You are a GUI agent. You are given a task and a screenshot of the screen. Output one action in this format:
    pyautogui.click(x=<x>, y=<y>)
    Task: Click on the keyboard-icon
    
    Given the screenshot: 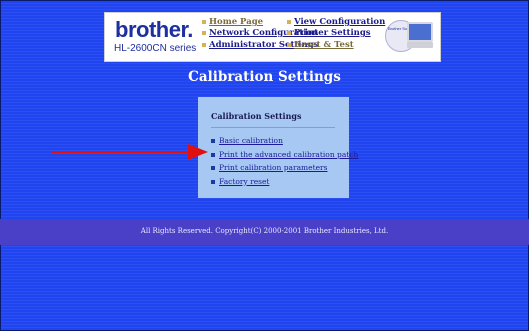 What is the action you would take?
    pyautogui.click(x=420, y=45)
    